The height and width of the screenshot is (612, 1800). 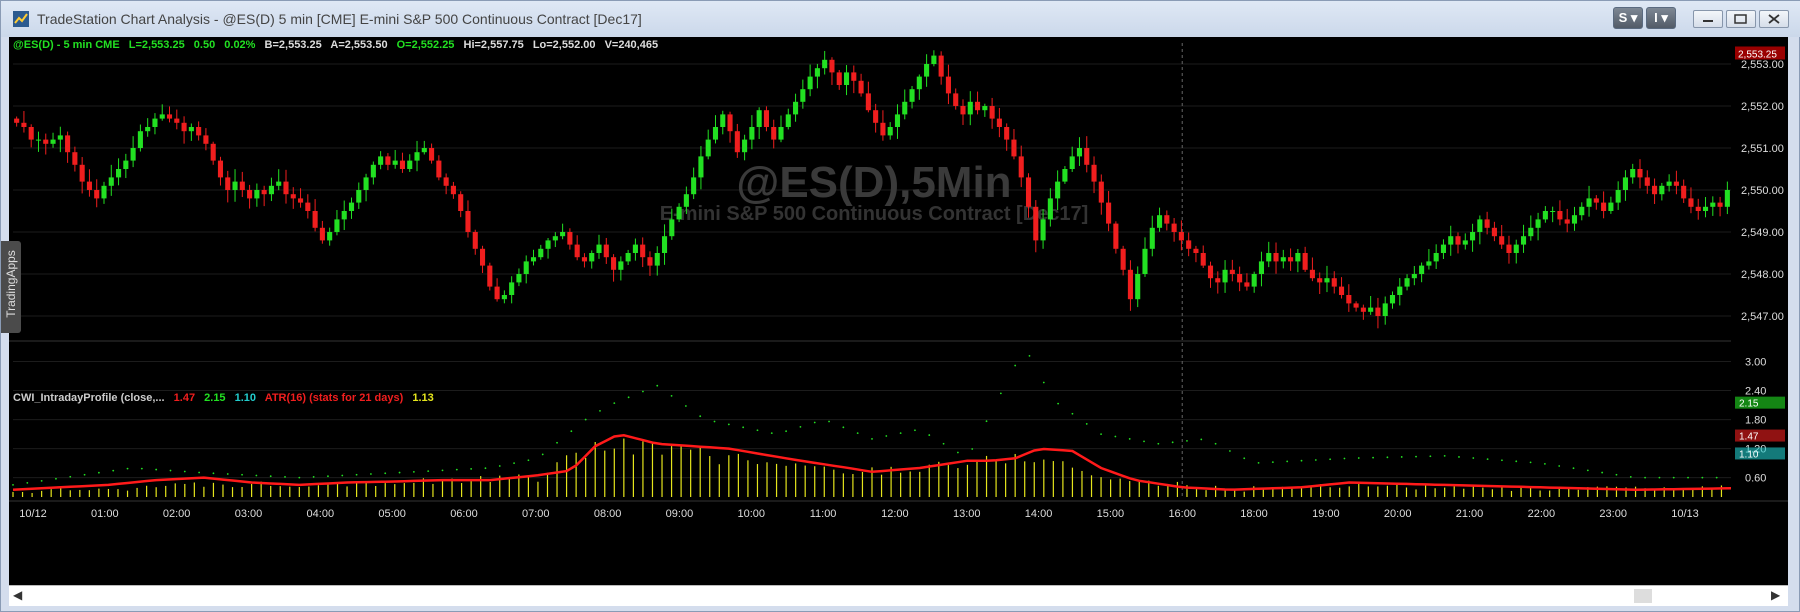 I want to click on scroll-left-icon: ◀, so click(x=17, y=595).